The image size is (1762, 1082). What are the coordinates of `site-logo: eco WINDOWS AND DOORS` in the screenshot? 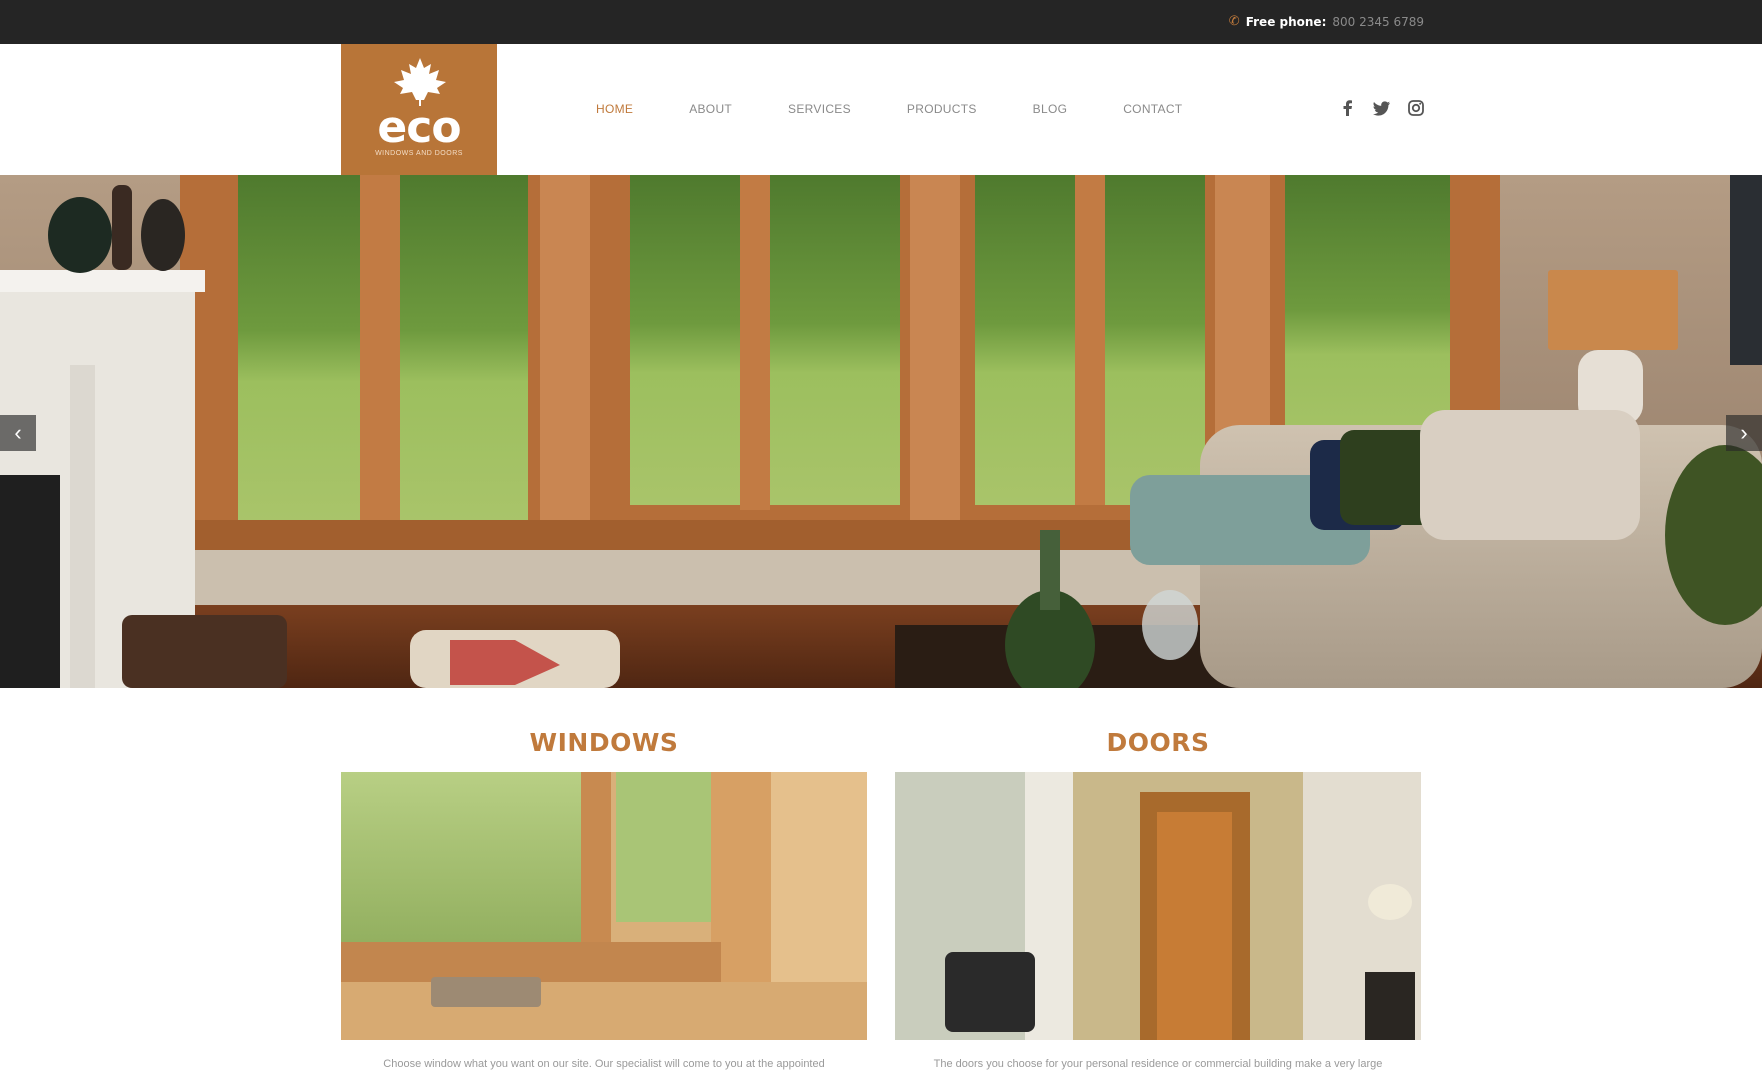 It's located at (419, 109).